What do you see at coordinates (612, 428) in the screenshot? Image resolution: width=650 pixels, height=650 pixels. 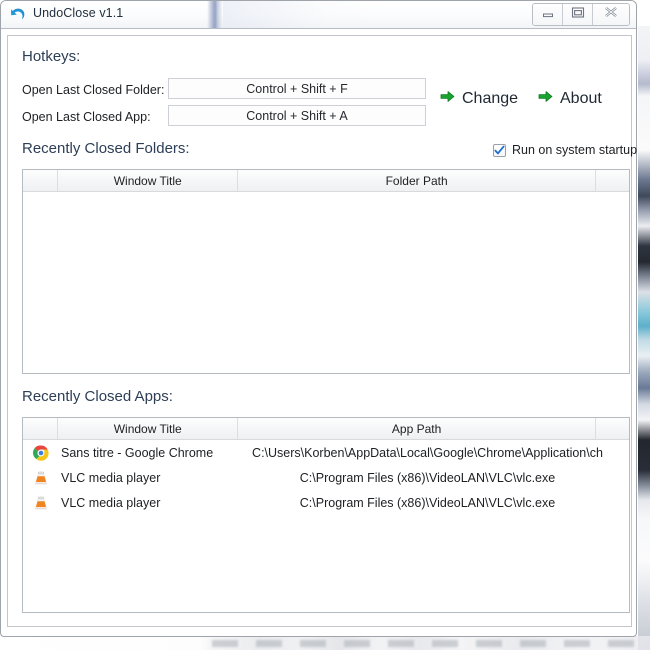 I see `apps-column-tail` at bounding box center [612, 428].